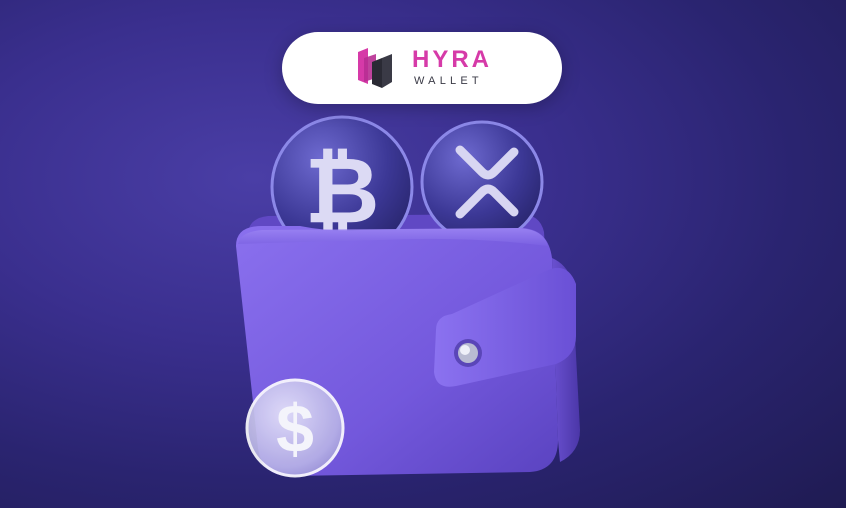  What do you see at coordinates (375, 68) in the screenshot?
I see `hyra-logo-icon` at bounding box center [375, 68].